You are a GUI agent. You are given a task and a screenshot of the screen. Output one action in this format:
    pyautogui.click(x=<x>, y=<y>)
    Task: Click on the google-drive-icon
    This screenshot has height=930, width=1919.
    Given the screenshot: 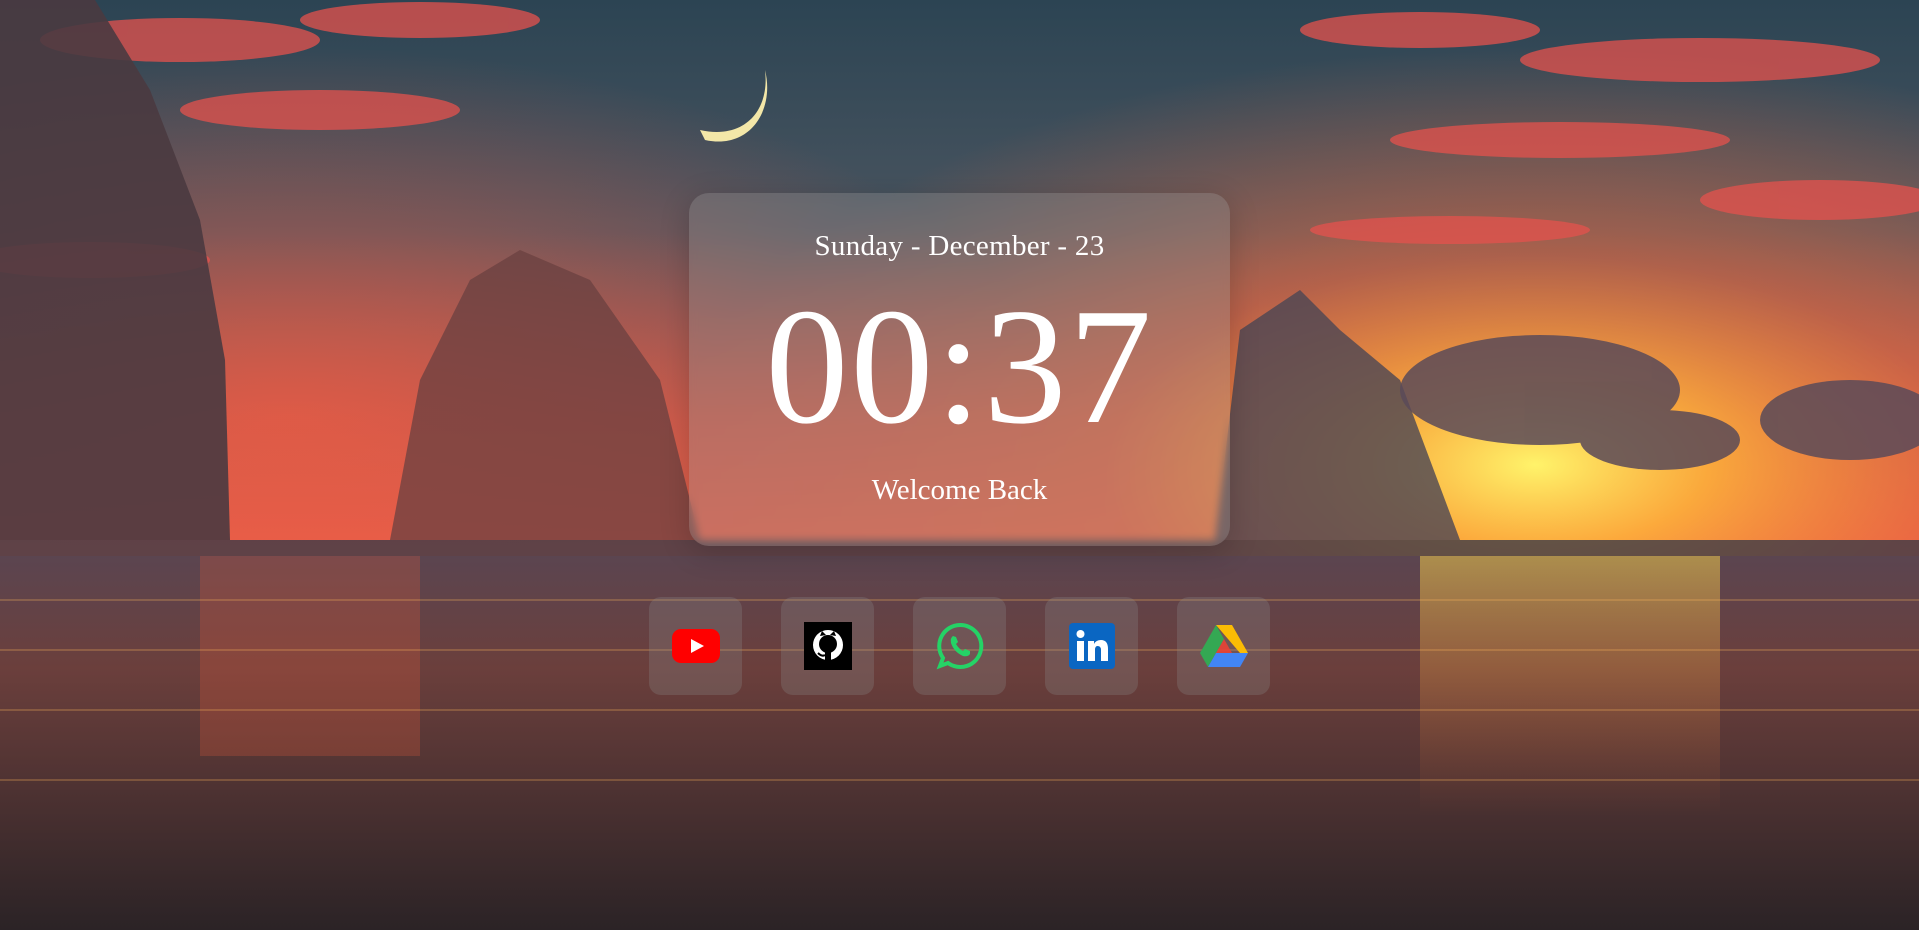 What is the action you would take?
    pyautogui.click(x=1223, y=646)
    